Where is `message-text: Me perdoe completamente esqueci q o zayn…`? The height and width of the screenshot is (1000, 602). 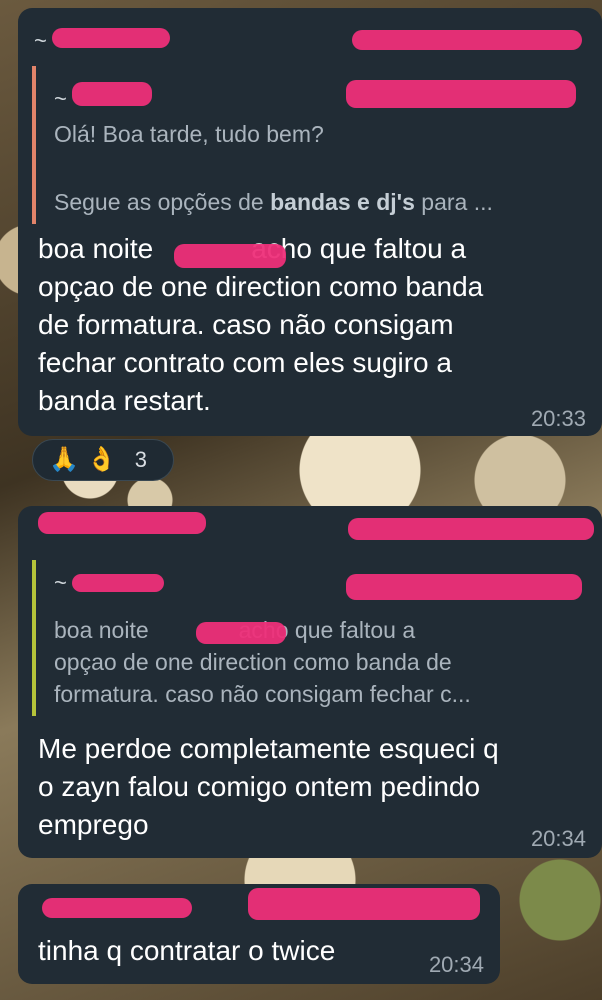
message-text: Me perdoe completamente esqueci q o zayn… is located at coordinates (268, 786).